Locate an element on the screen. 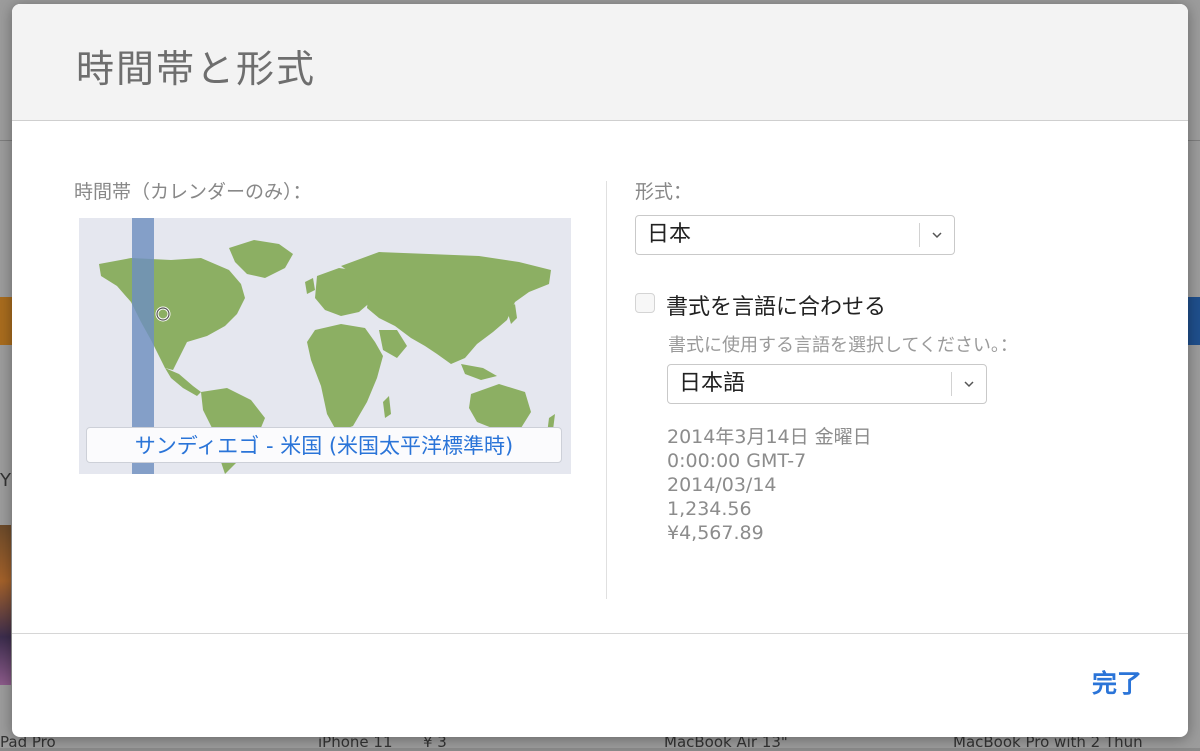 The width and height of the screenshot is (1200, 751). format-example-number: 1,234.56 is located at coordinates (709, 509).